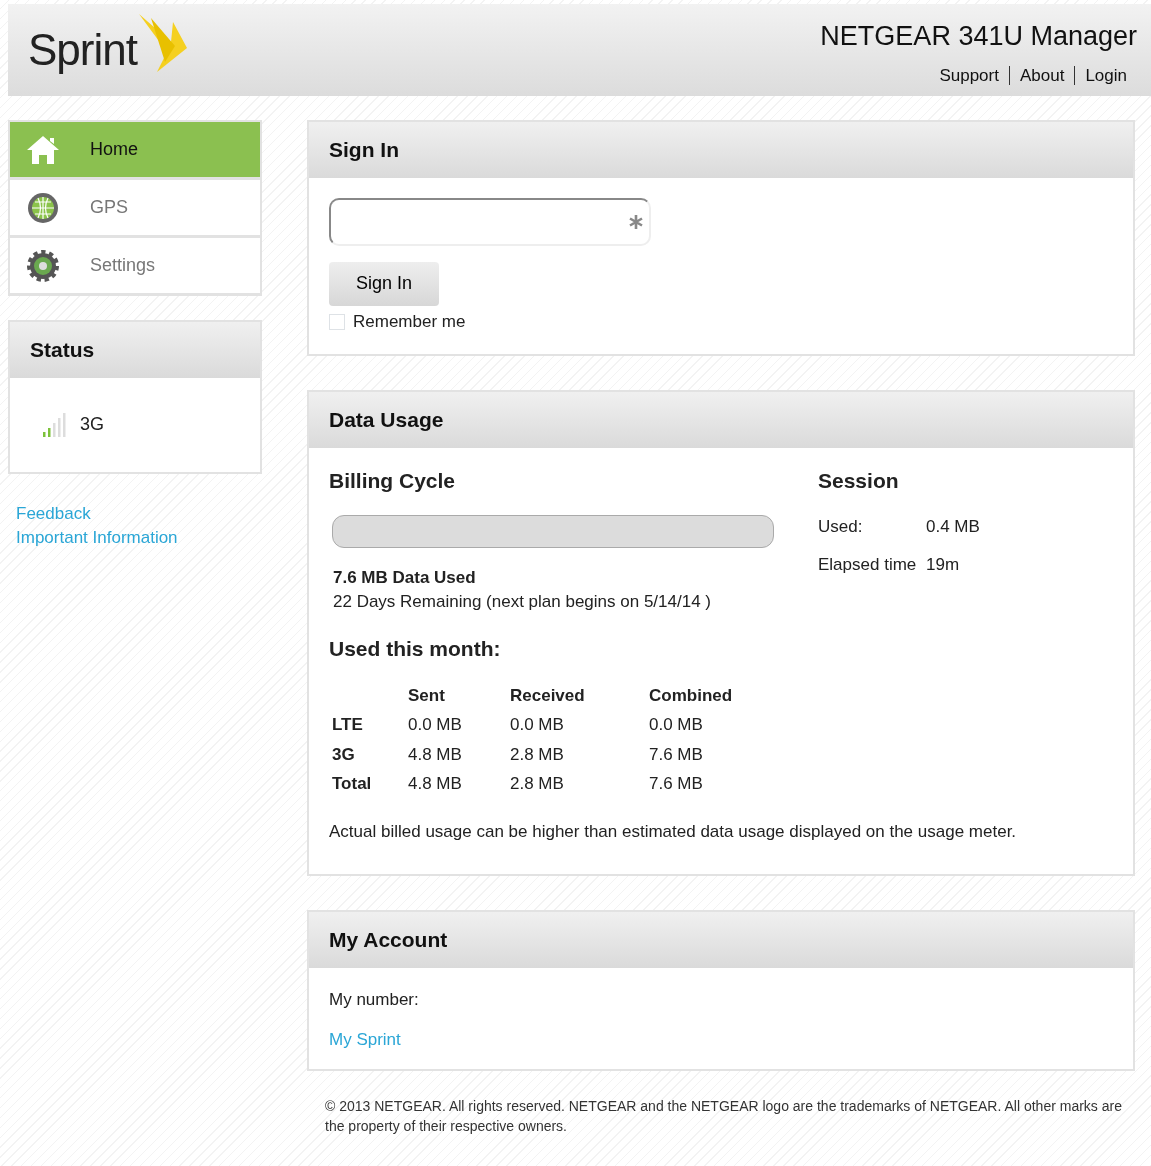 The image size is (1151, 1166). I want to click on header-link: Login, so click(1105, 75).